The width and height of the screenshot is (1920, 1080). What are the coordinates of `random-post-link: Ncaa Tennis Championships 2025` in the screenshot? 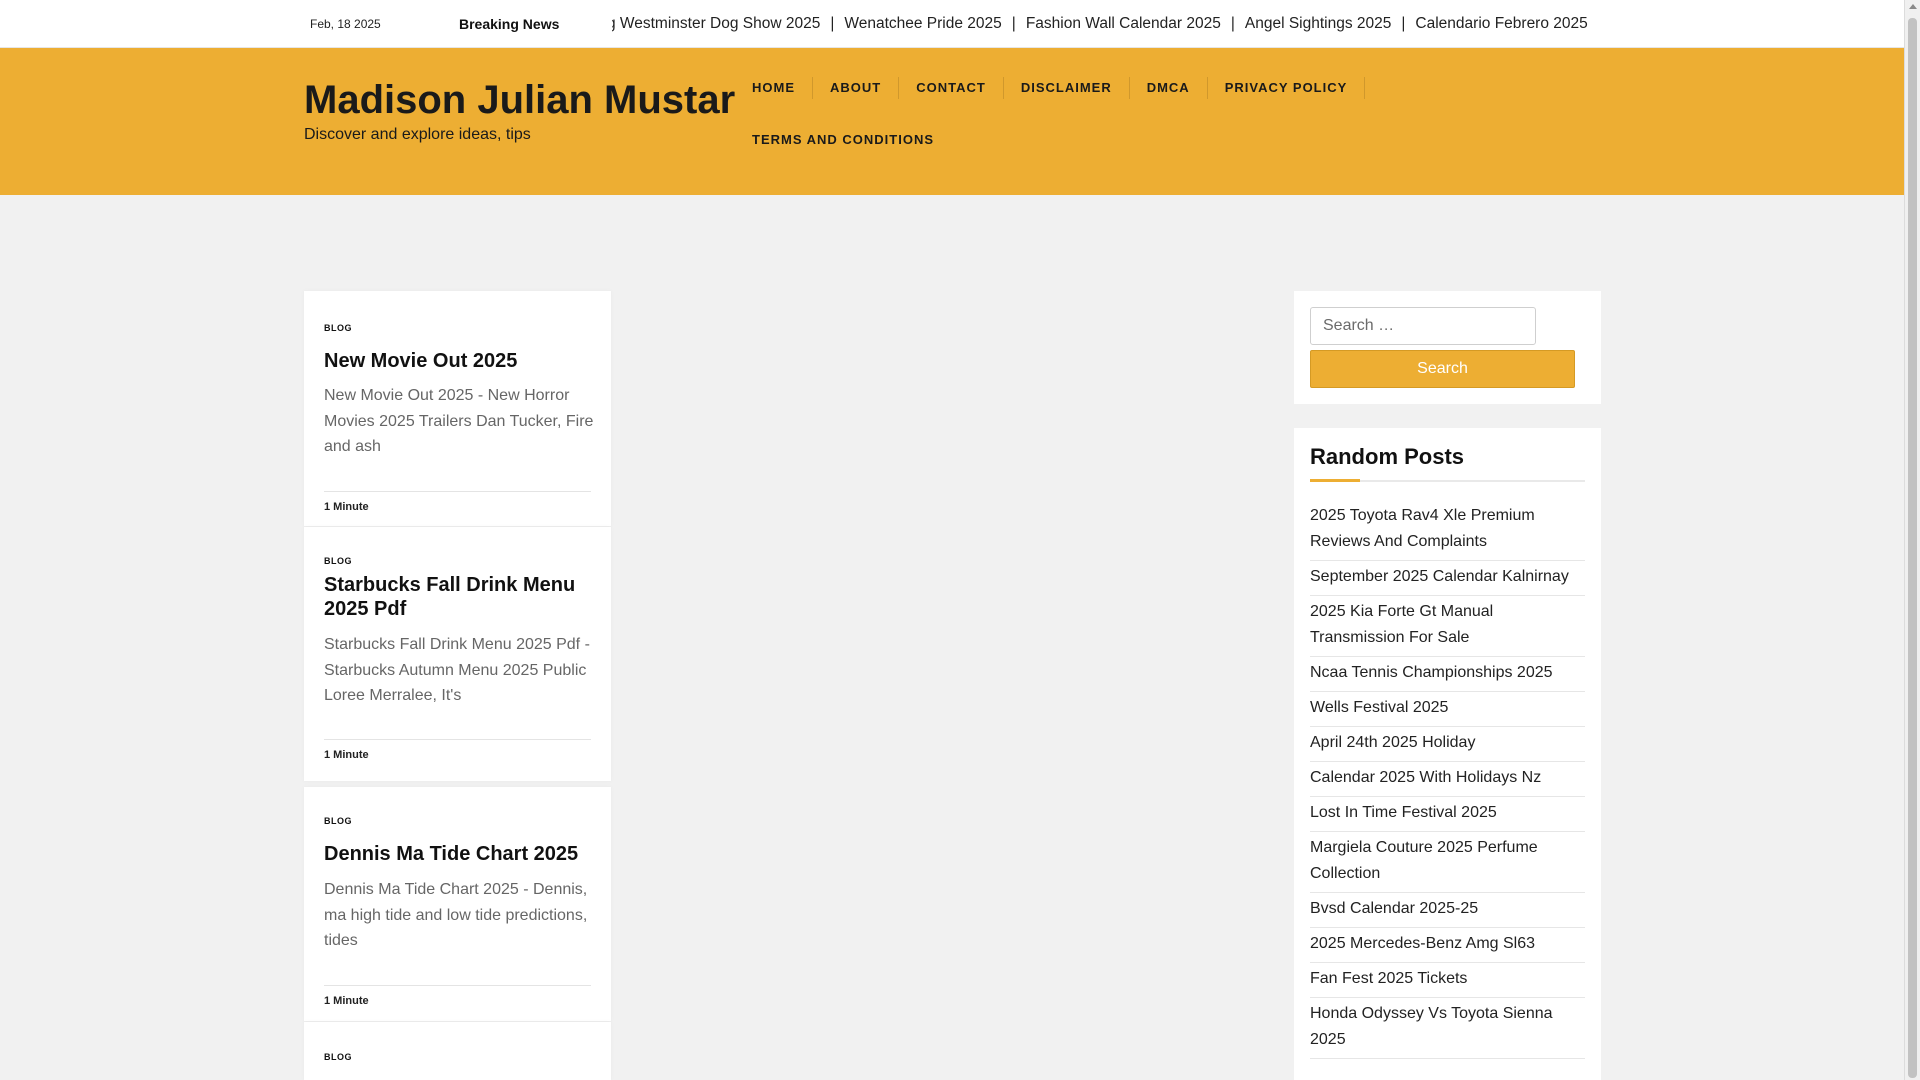 It's located at (1431, 672).